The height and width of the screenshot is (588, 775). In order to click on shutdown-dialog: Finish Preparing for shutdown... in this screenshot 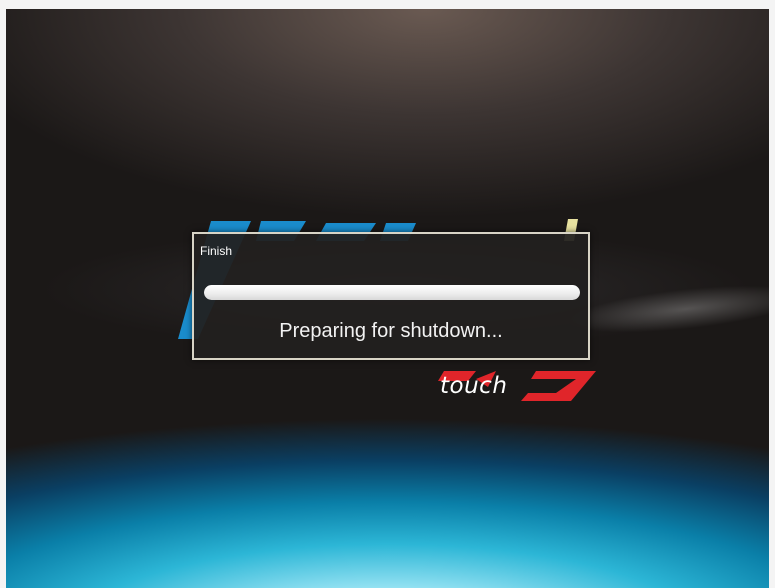, I will do `click(391, 296)`.